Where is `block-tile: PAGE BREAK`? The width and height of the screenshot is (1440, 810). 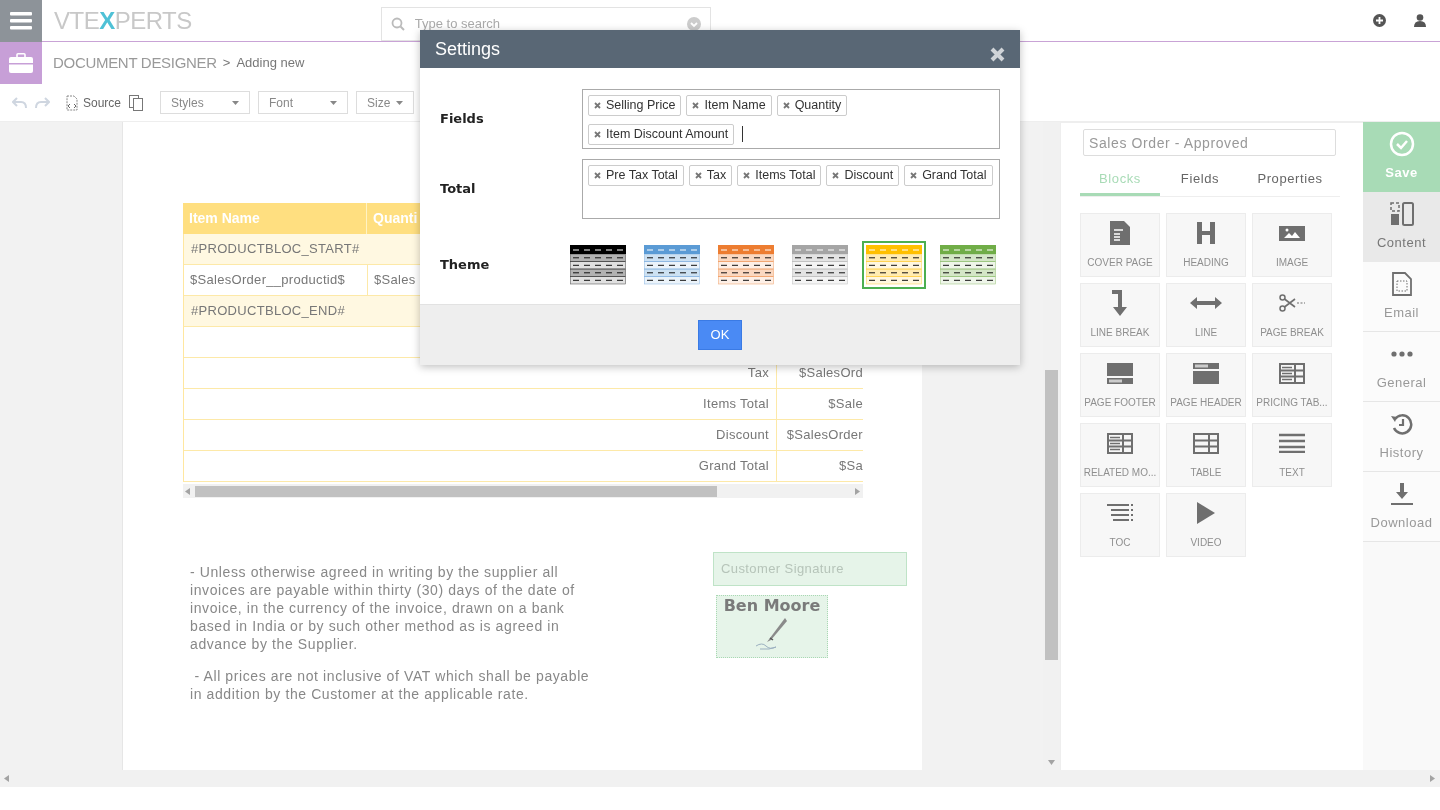 block-tile: PAGE BREAK is located at coordinates (1292, 315).